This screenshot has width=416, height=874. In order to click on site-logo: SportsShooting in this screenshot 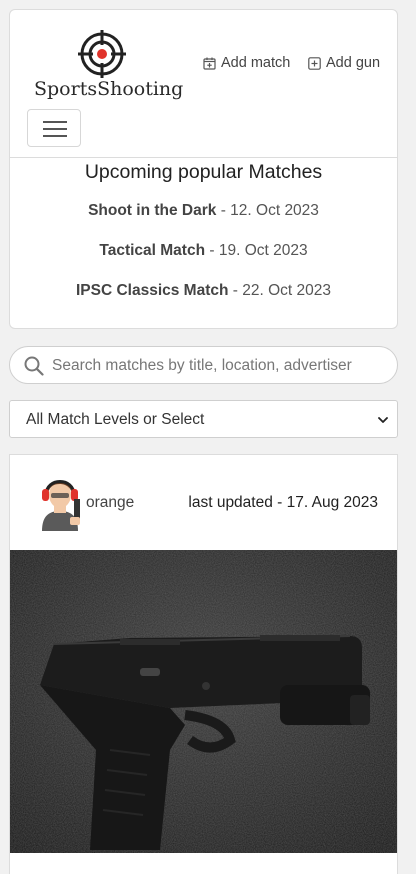, I will do `click(109, 70)`.